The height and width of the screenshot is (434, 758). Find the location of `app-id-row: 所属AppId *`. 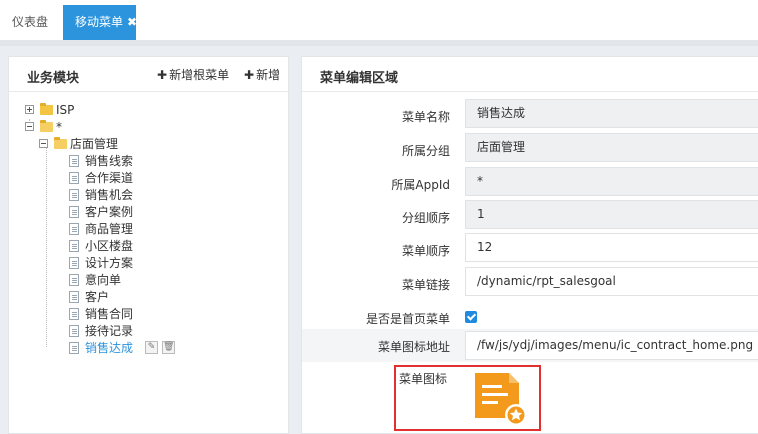

app-id-row: 所属AppId * is located at coordinates (530, 184).